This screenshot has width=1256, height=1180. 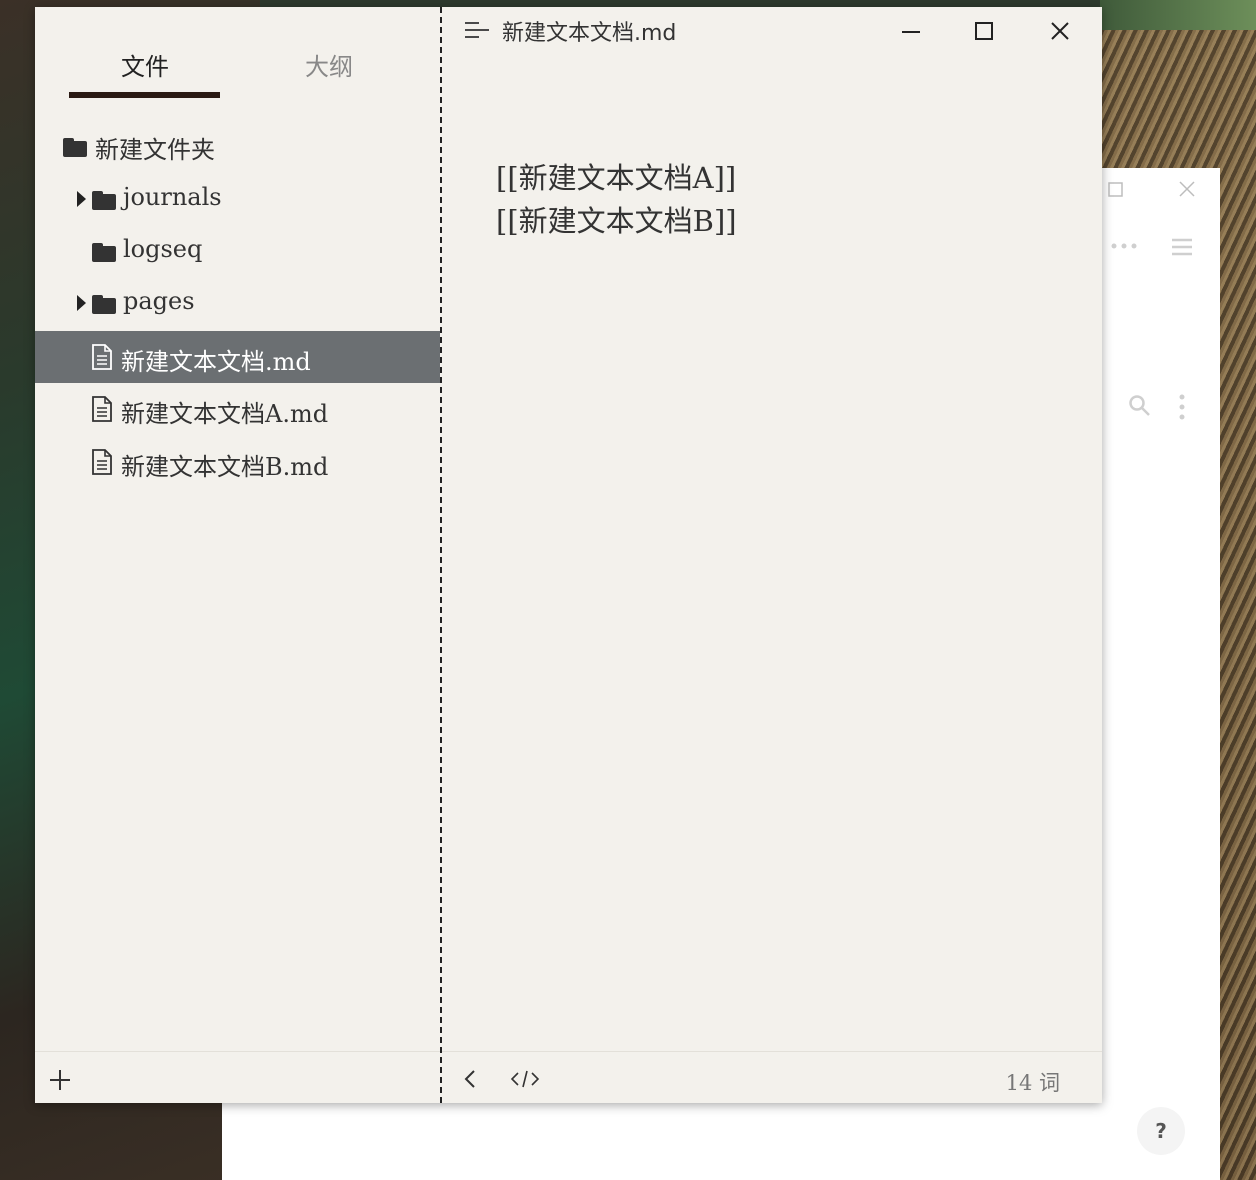 What do you see at coordinates (237, 198) in the screenshot?
I see `tree-item-journals: journals` at bounding box center [237, 198].